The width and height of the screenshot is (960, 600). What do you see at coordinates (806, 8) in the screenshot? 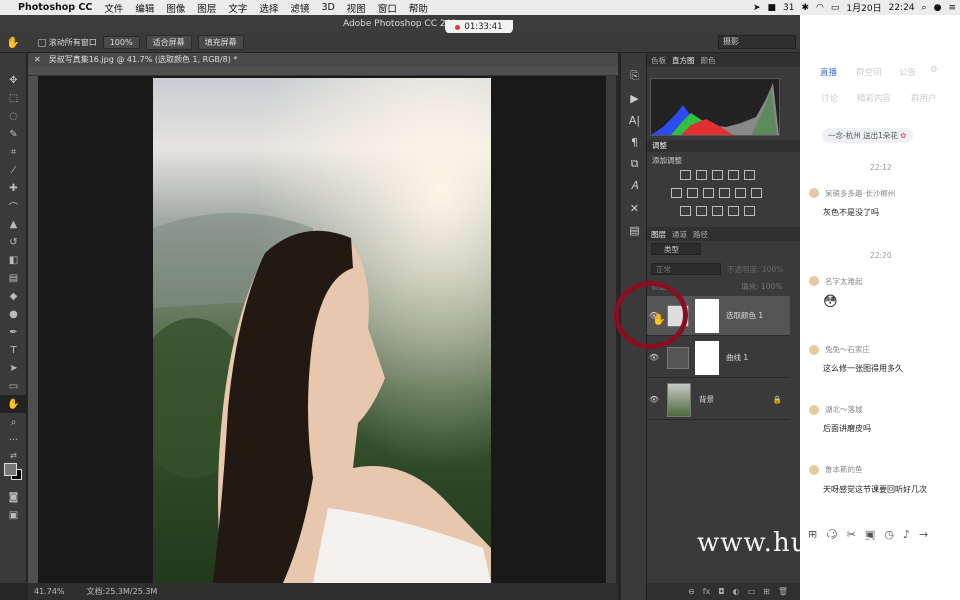
I see `bluetooth-icon: ✱` at bounding box center [806, 8].